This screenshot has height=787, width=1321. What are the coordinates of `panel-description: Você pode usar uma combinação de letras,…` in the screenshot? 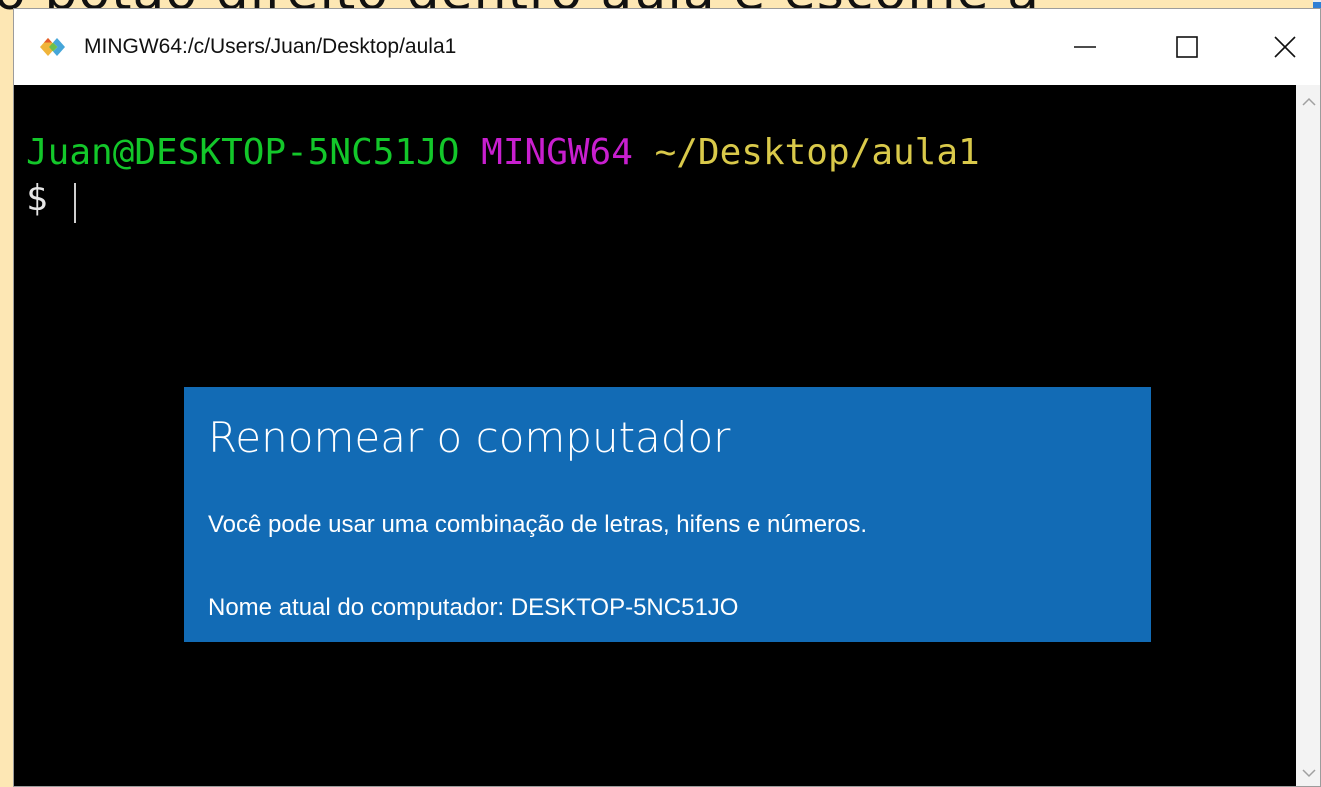 It's located at (538, 524).